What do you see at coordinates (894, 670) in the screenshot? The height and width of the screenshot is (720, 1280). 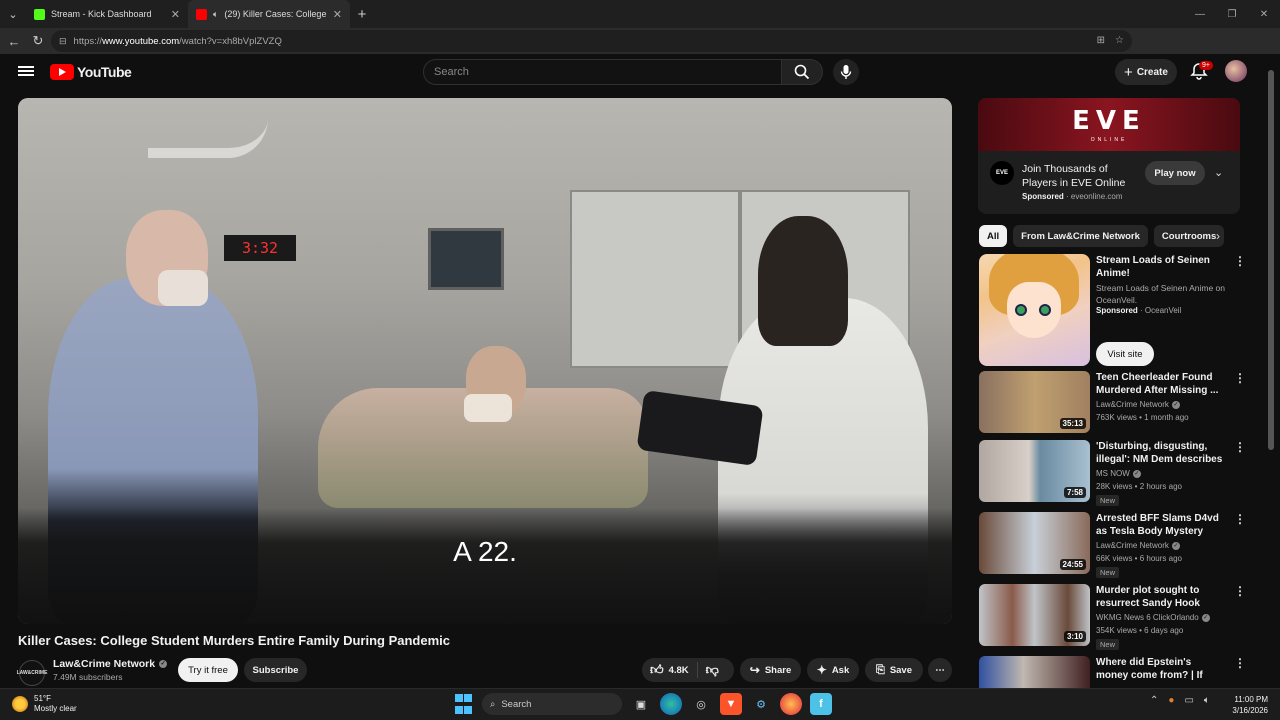 I see `save-button: ⎘ Save` at bounding box center [894, 670].